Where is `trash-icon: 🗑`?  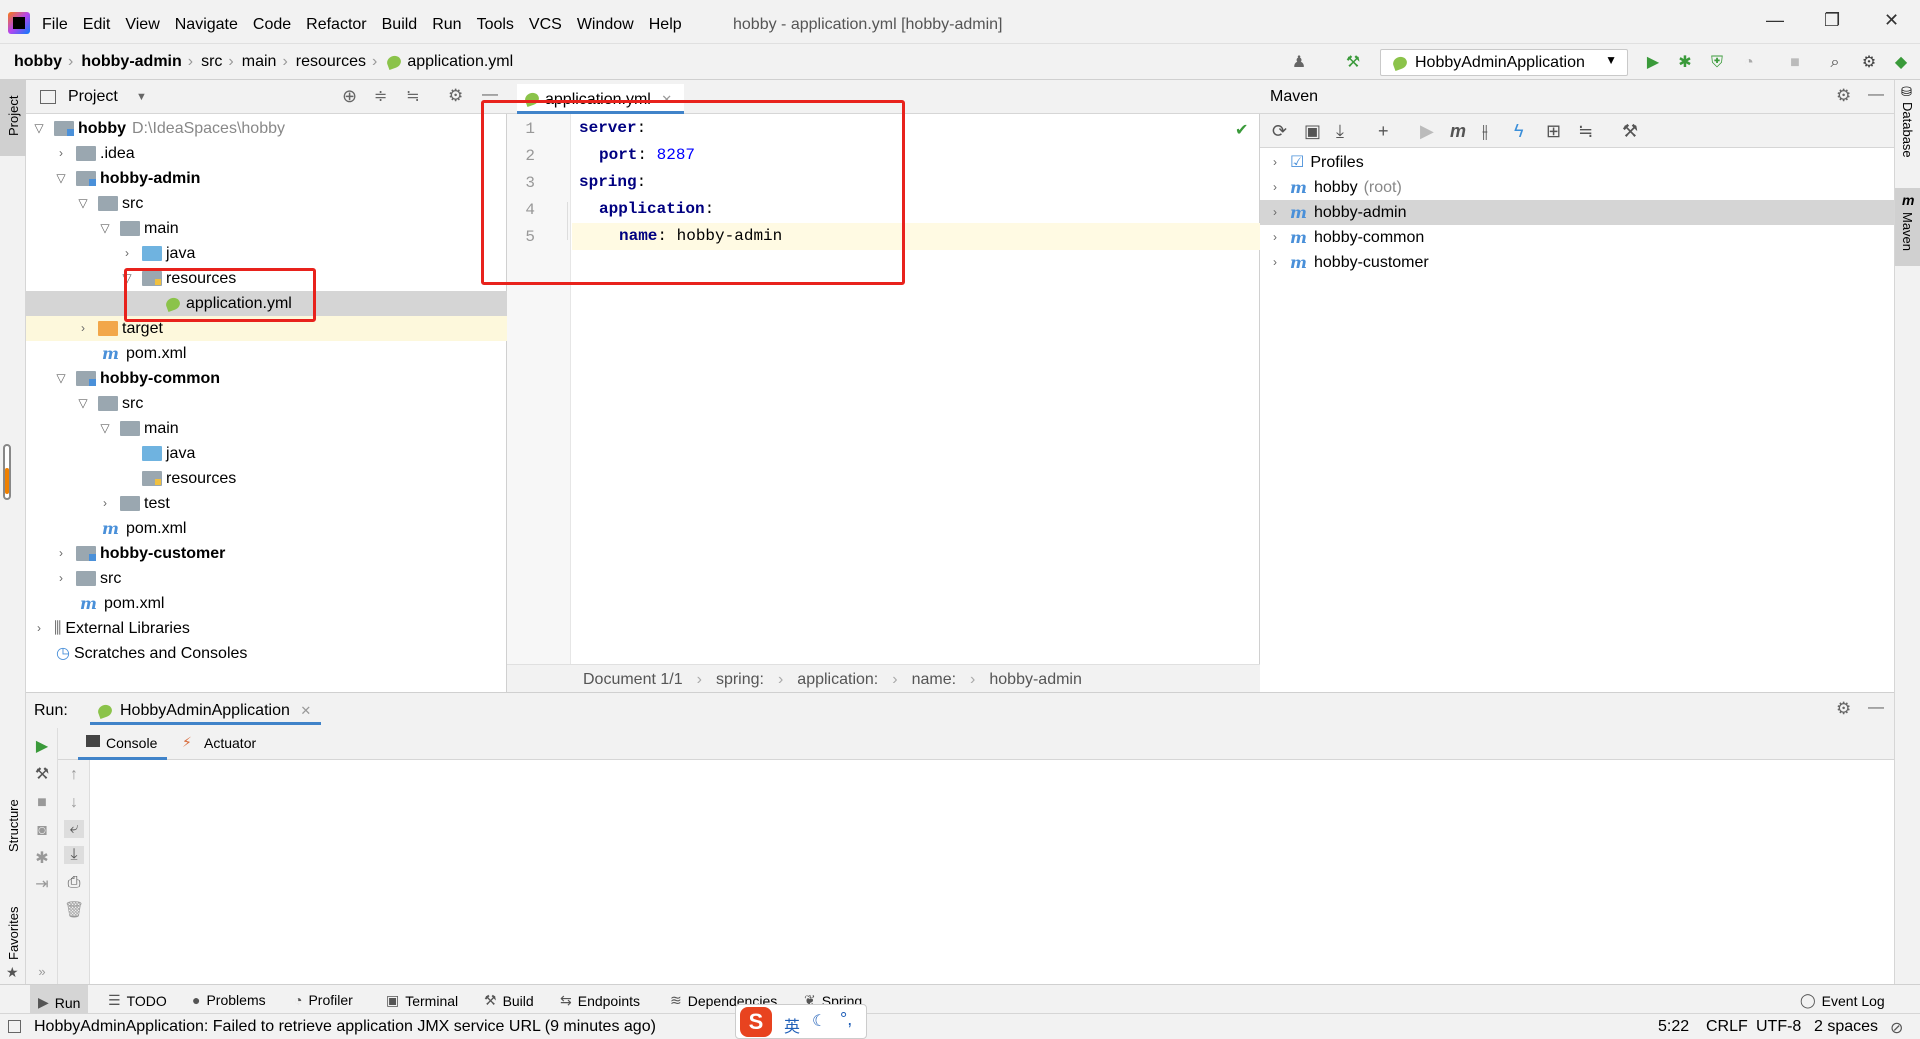
trash-icon: 🗑 is located at coordinates (74, 910).